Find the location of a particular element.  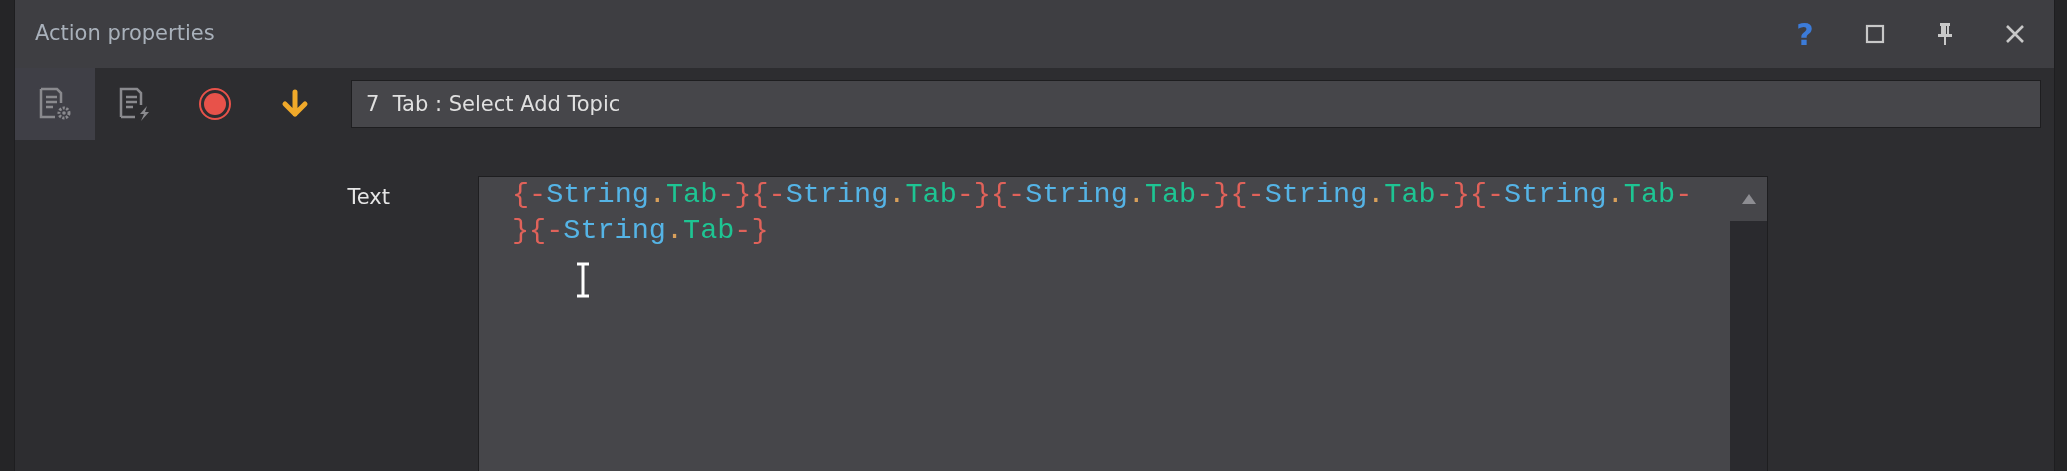

pin-icon is located at coordinates (1945, 34).